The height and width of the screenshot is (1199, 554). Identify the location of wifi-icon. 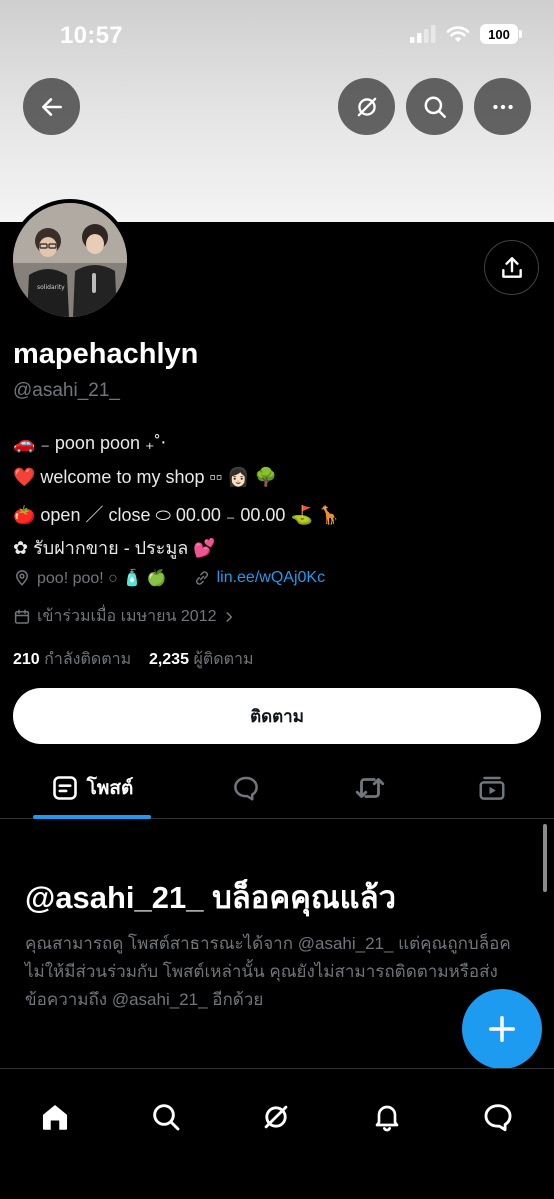
(458, 34).